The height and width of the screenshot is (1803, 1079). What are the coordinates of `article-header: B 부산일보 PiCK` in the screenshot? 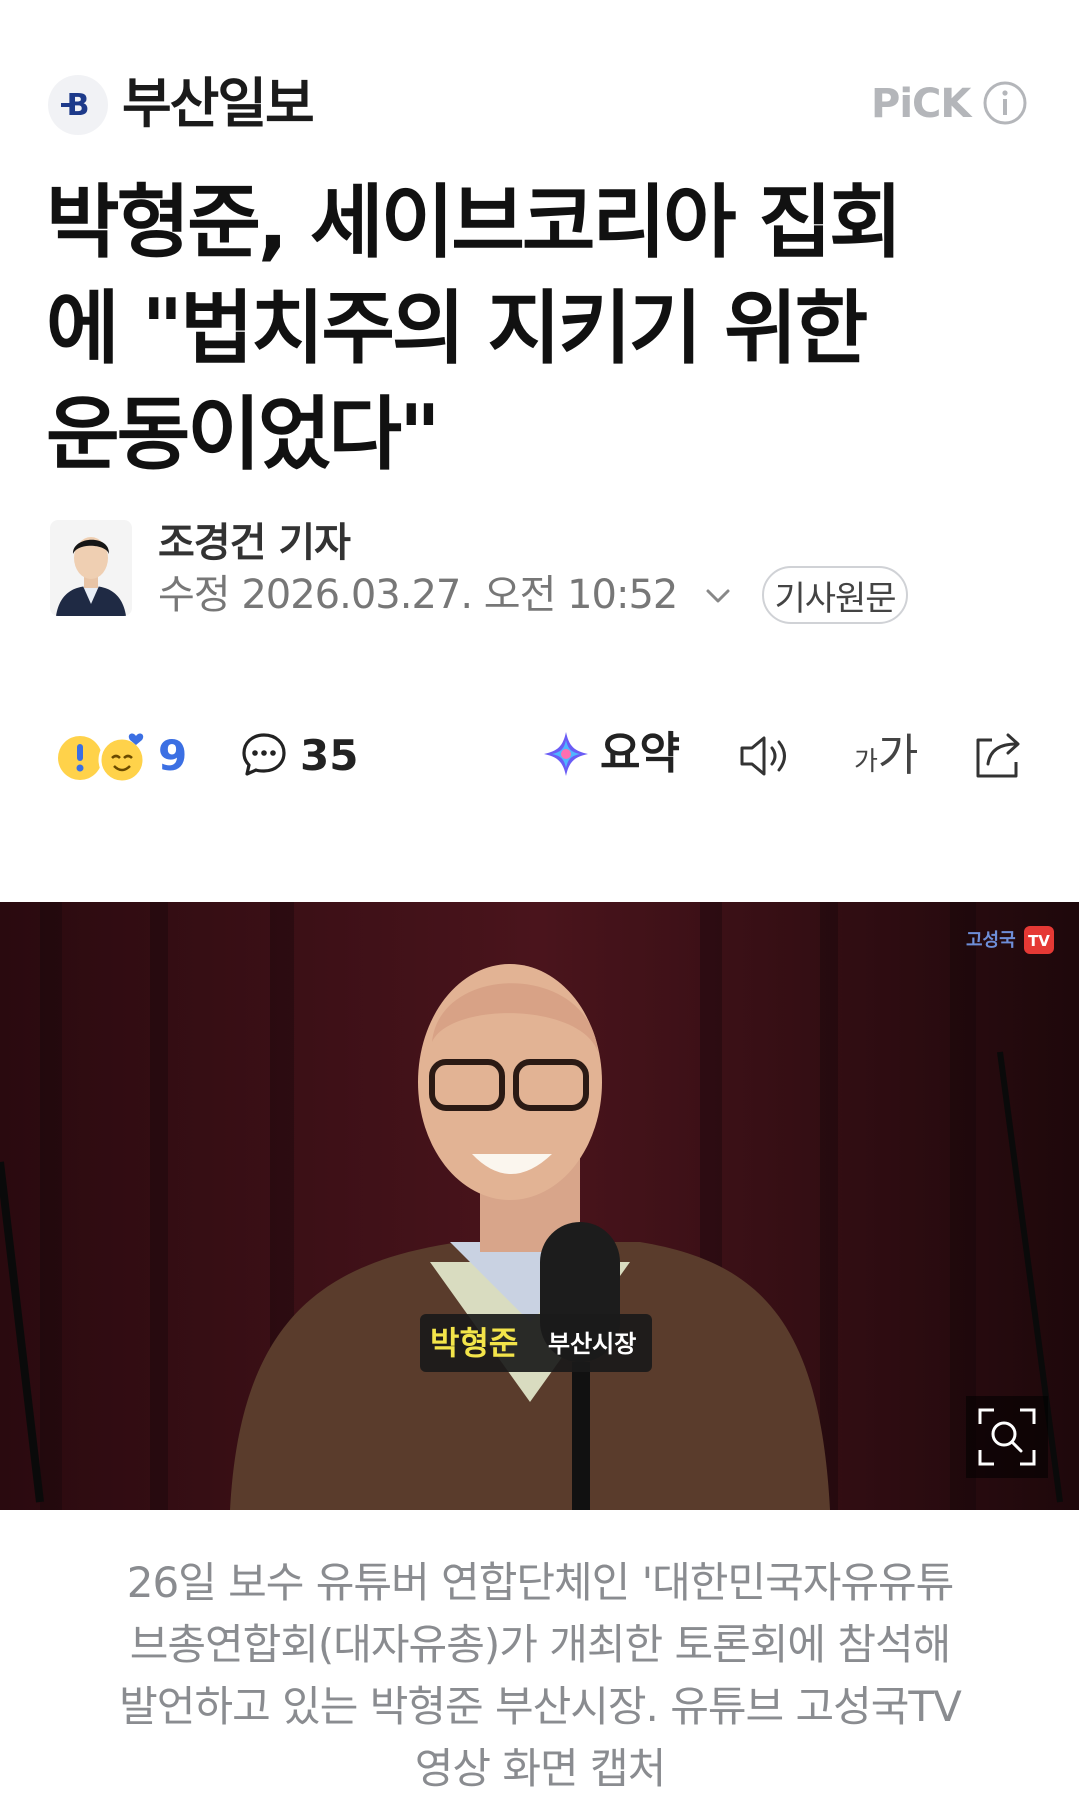 It's located at (539, 75).